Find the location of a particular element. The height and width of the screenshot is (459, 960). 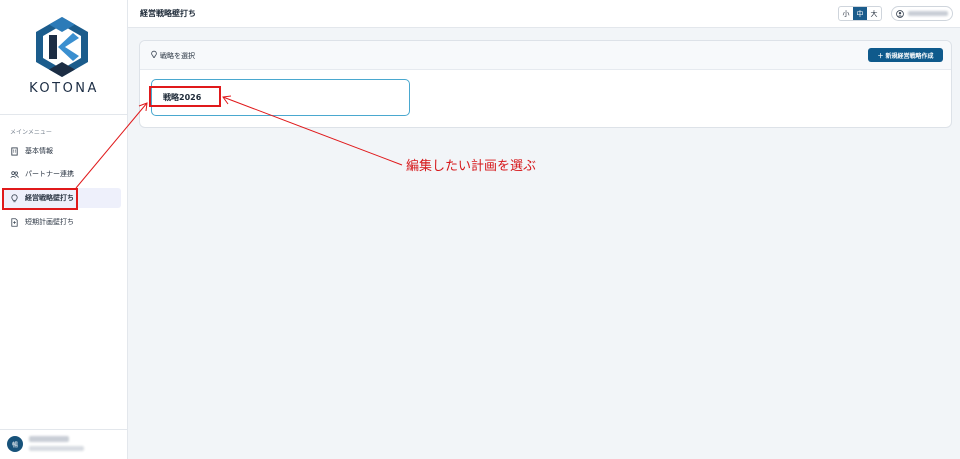

font-size-small-button: 小 is located at coordinates (846, 13).